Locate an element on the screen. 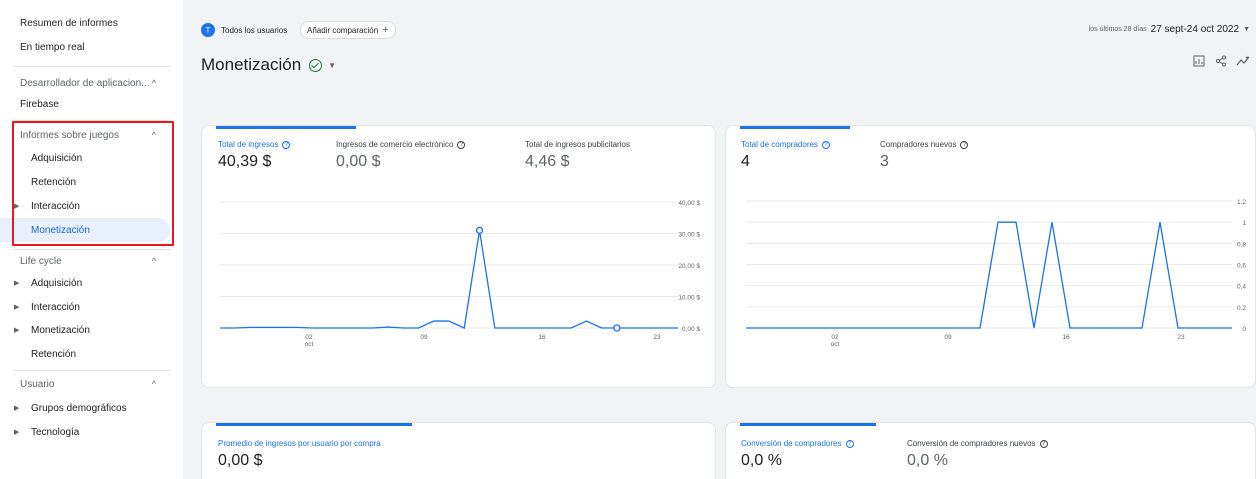 The image size is (1256, 479). sidebar-item-lc-acquisition: ▶ Adquisición is located at coordinates (85, 283).